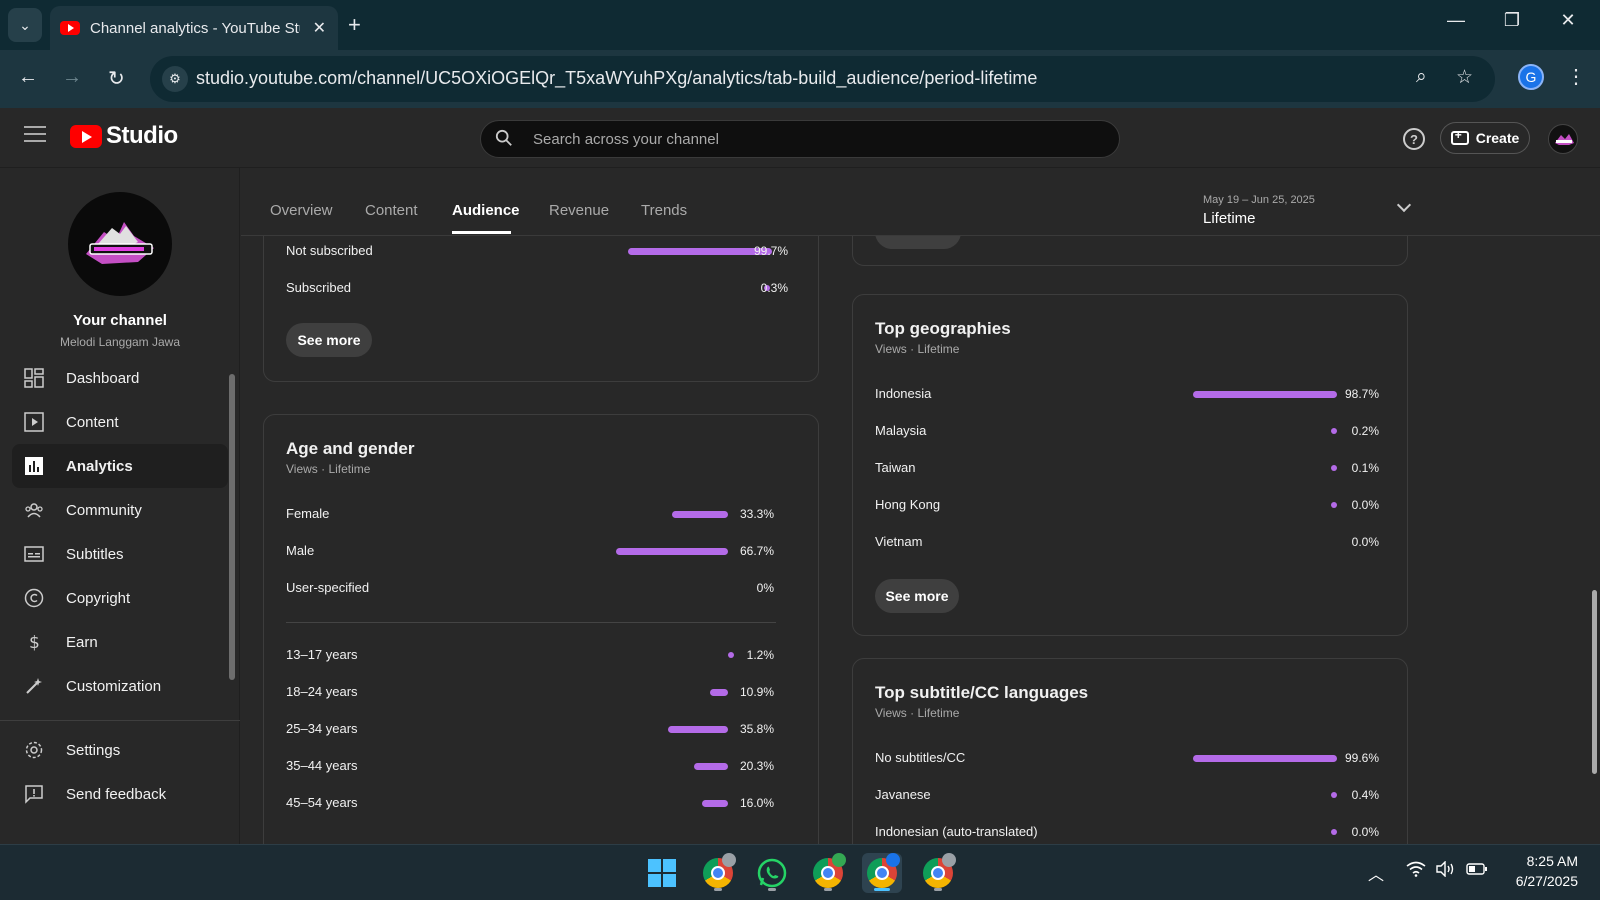 This screenshot has height=900, width=1600. Describe the element at coordinates (34, 686) in the screenshot. I see `customization-icon` at that location.